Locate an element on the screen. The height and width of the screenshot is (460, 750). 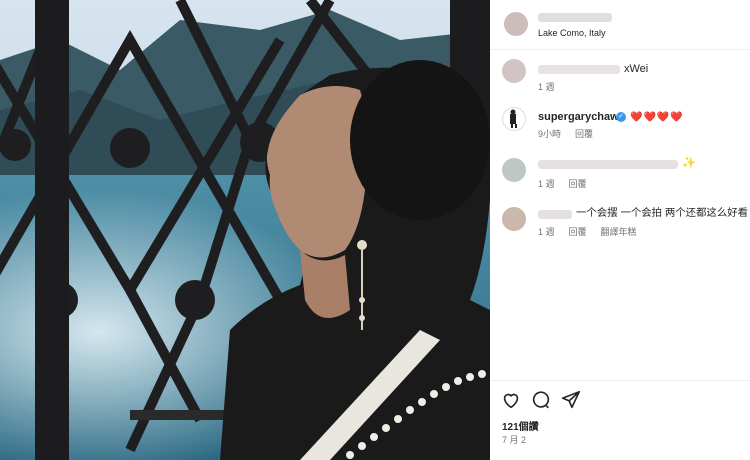
author-avatar is located at coordinates (516, 24).